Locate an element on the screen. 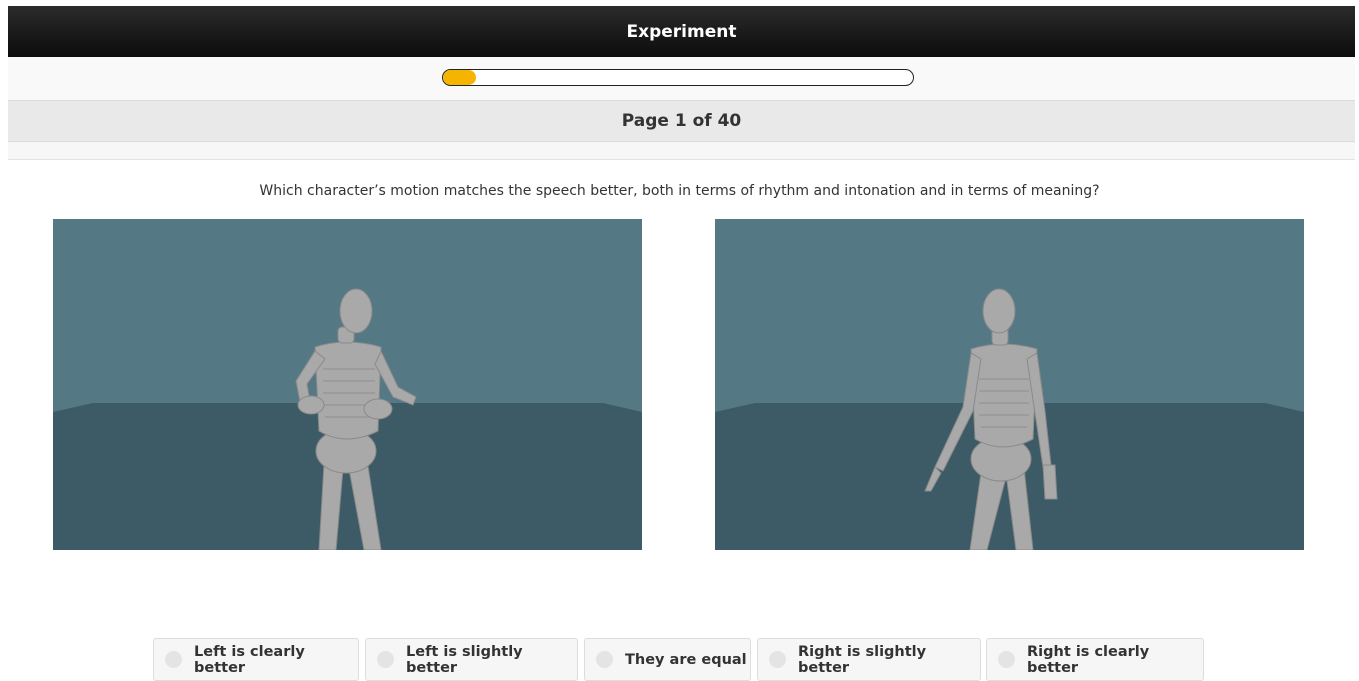 This screenshot has width=1359, height=681. option-left-clearly-better: Left is clearly better is located at coordinates (256, 659).